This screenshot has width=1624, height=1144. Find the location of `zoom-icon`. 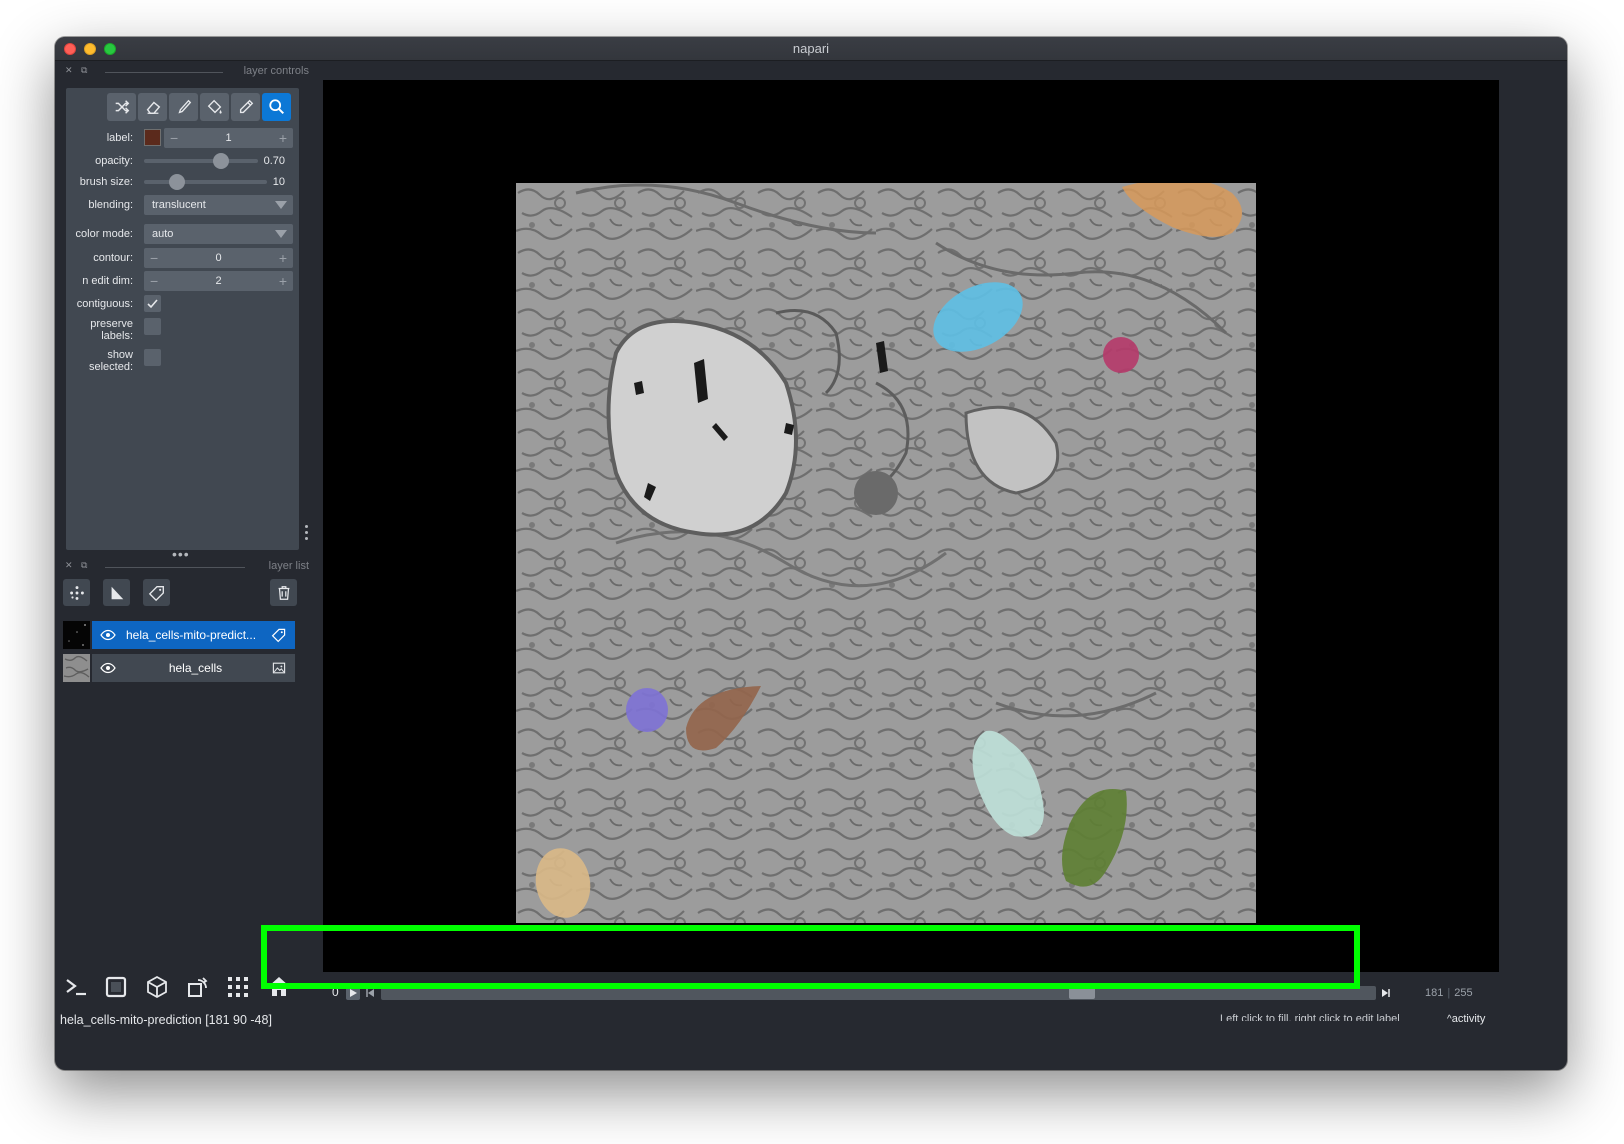

zoom-icon is located at coordinates (276, 107).